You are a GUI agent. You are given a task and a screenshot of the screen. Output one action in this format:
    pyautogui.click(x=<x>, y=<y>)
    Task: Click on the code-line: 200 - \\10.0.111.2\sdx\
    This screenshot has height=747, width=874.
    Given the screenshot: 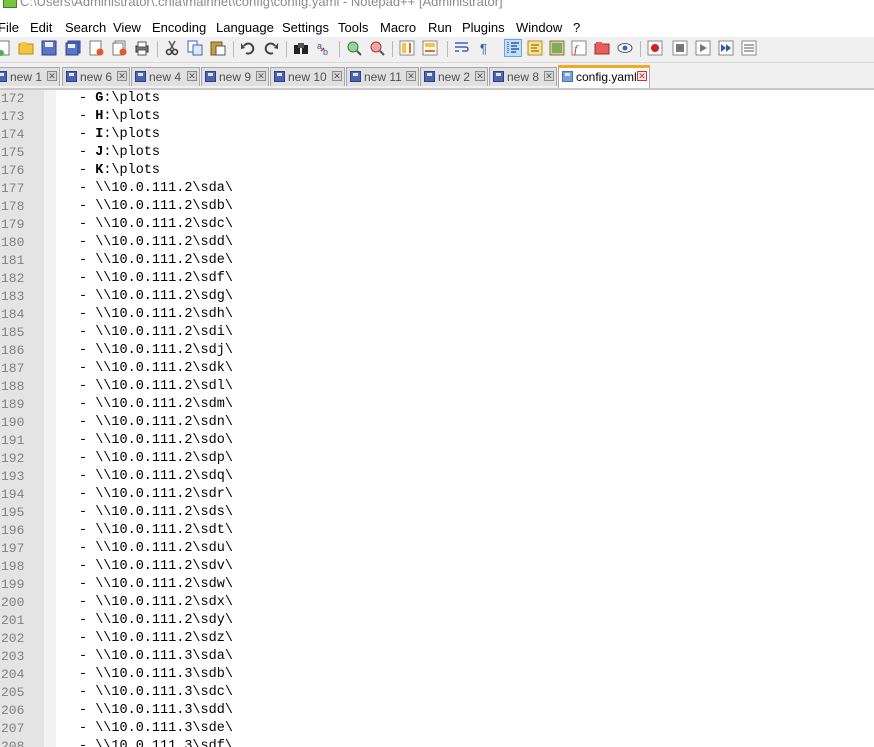 What is the action you would take?
    pyautogui.click(x=437, y=603)
    